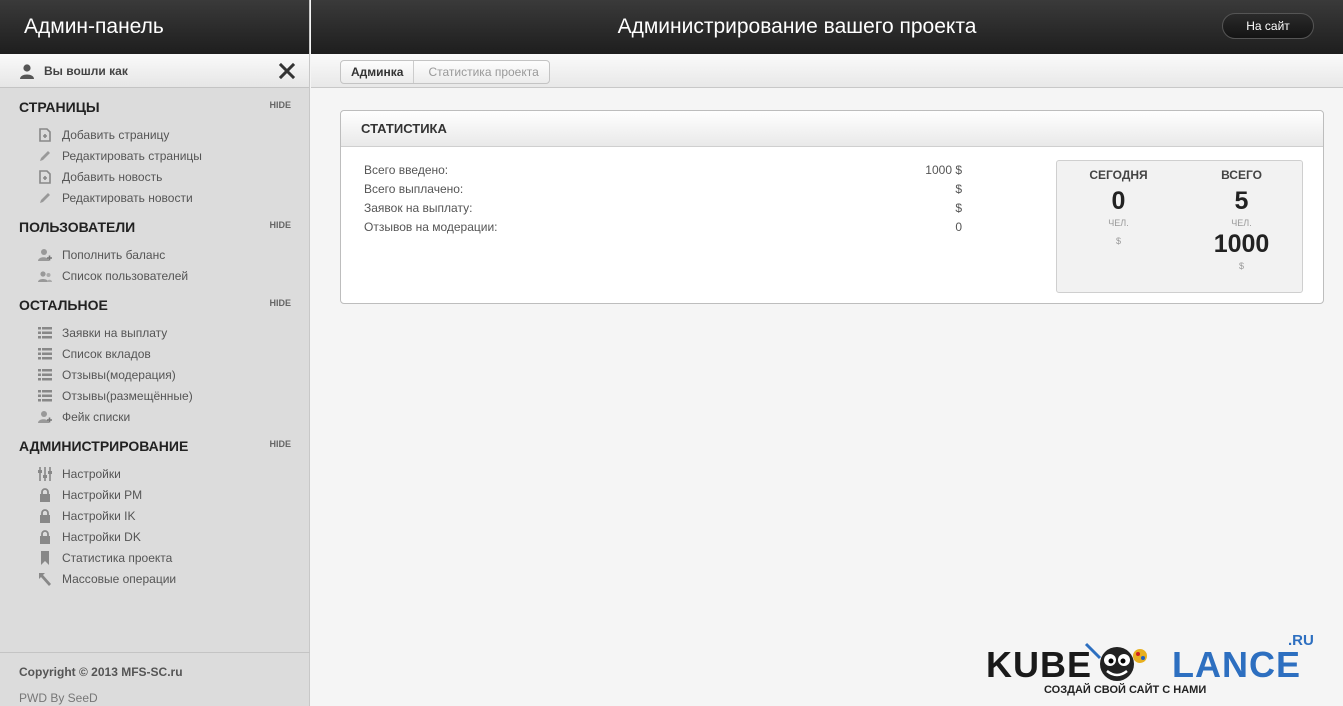  What do you see at coordinates (104, 446) in the screenshot?
I see `section-title: АДМИНИСТРИРОВАНИЕ` at bounding box center [104, 446].